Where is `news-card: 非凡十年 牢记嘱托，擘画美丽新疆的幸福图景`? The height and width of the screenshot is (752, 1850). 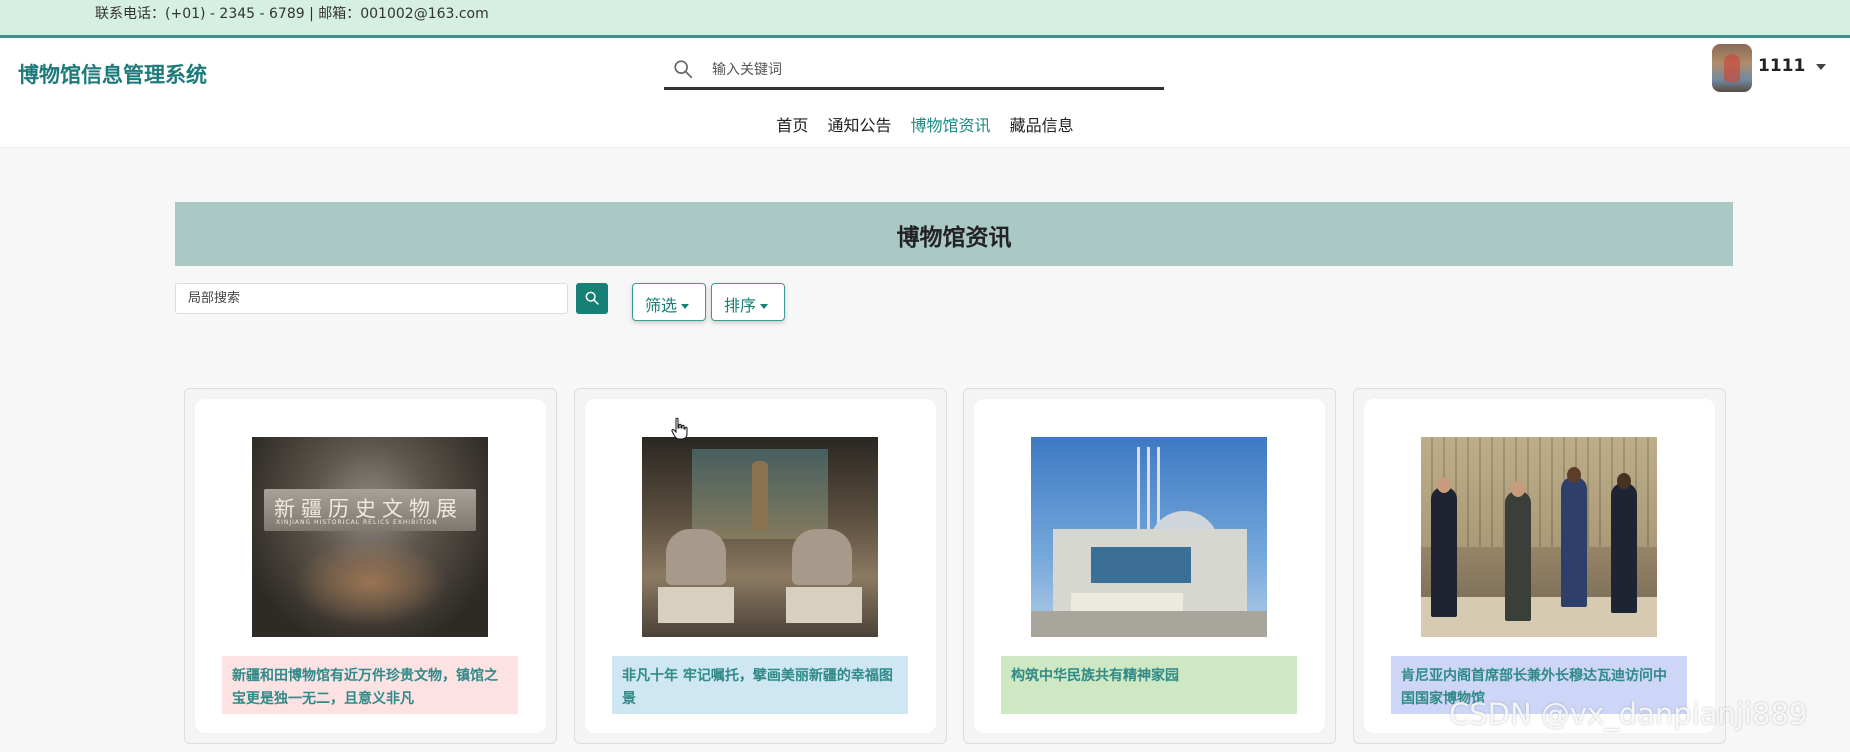 news-card: 非凡十年 牢记嘱托，擘画美丽新疆的幸福图景 is located at coordinates (760, 566).